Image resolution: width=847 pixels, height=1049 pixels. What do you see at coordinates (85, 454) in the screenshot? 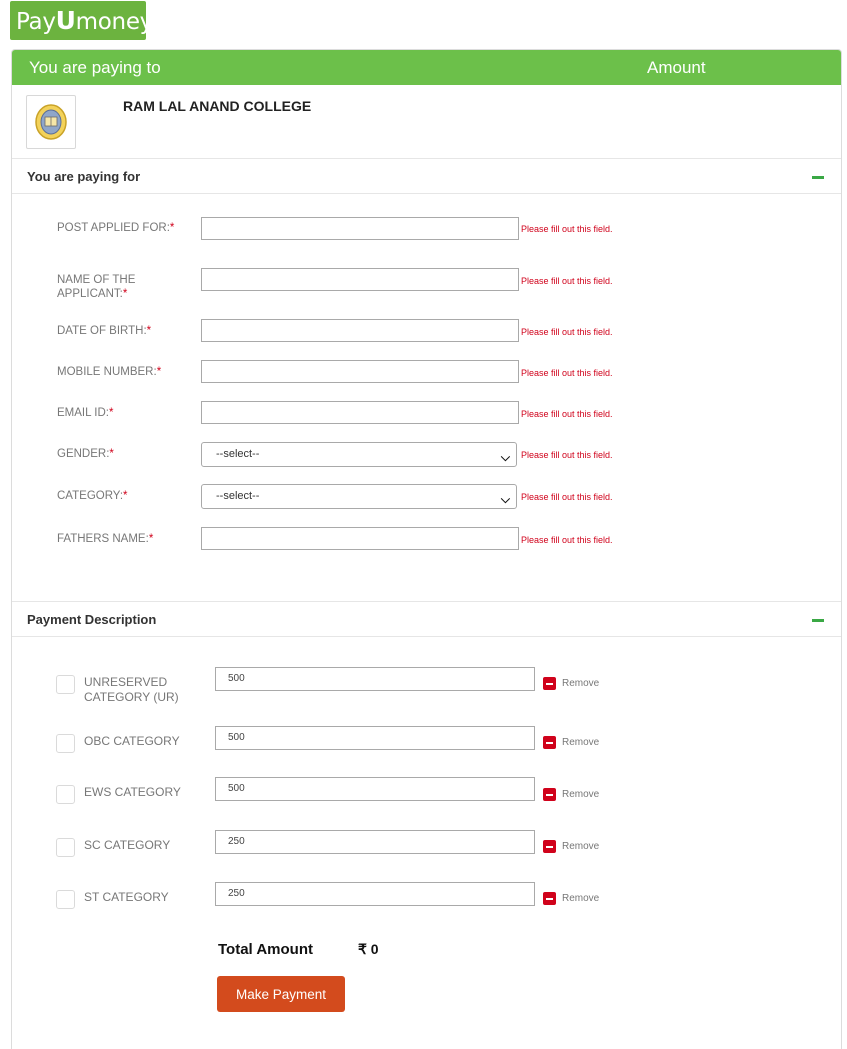
I see `gender-label: GENDER:*` at bounding box center [85, 454].